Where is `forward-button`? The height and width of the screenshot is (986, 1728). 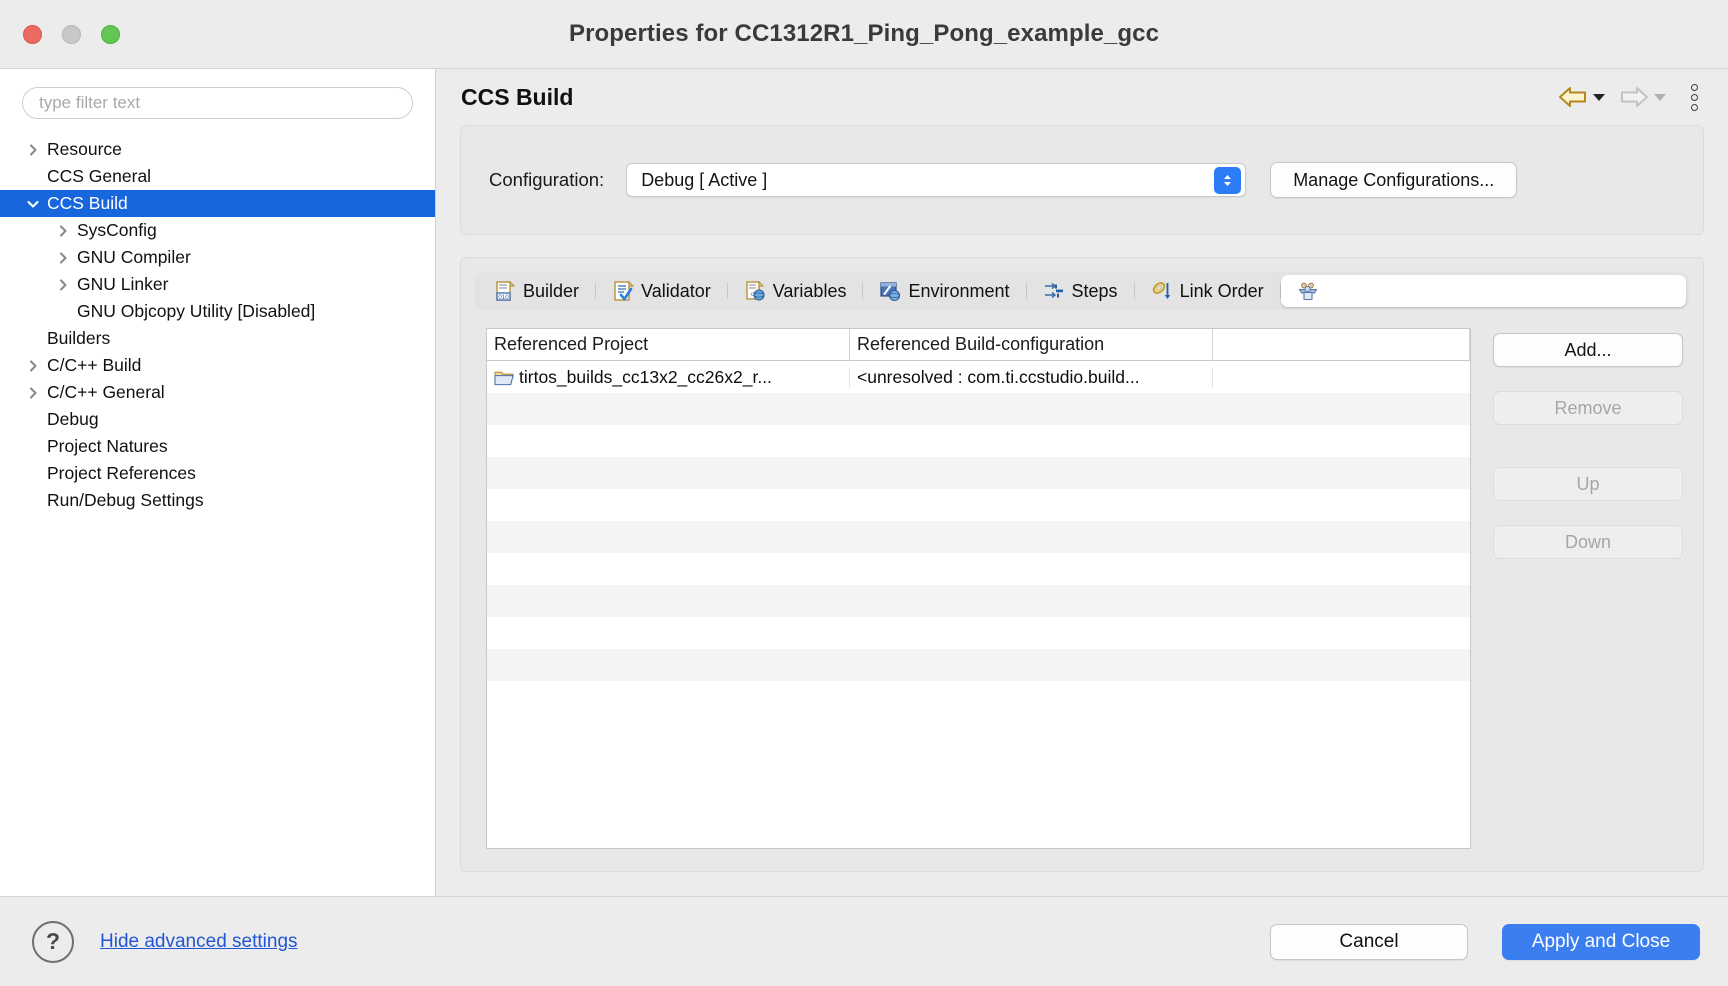 forward-button is located at coordinates (1642, 97).